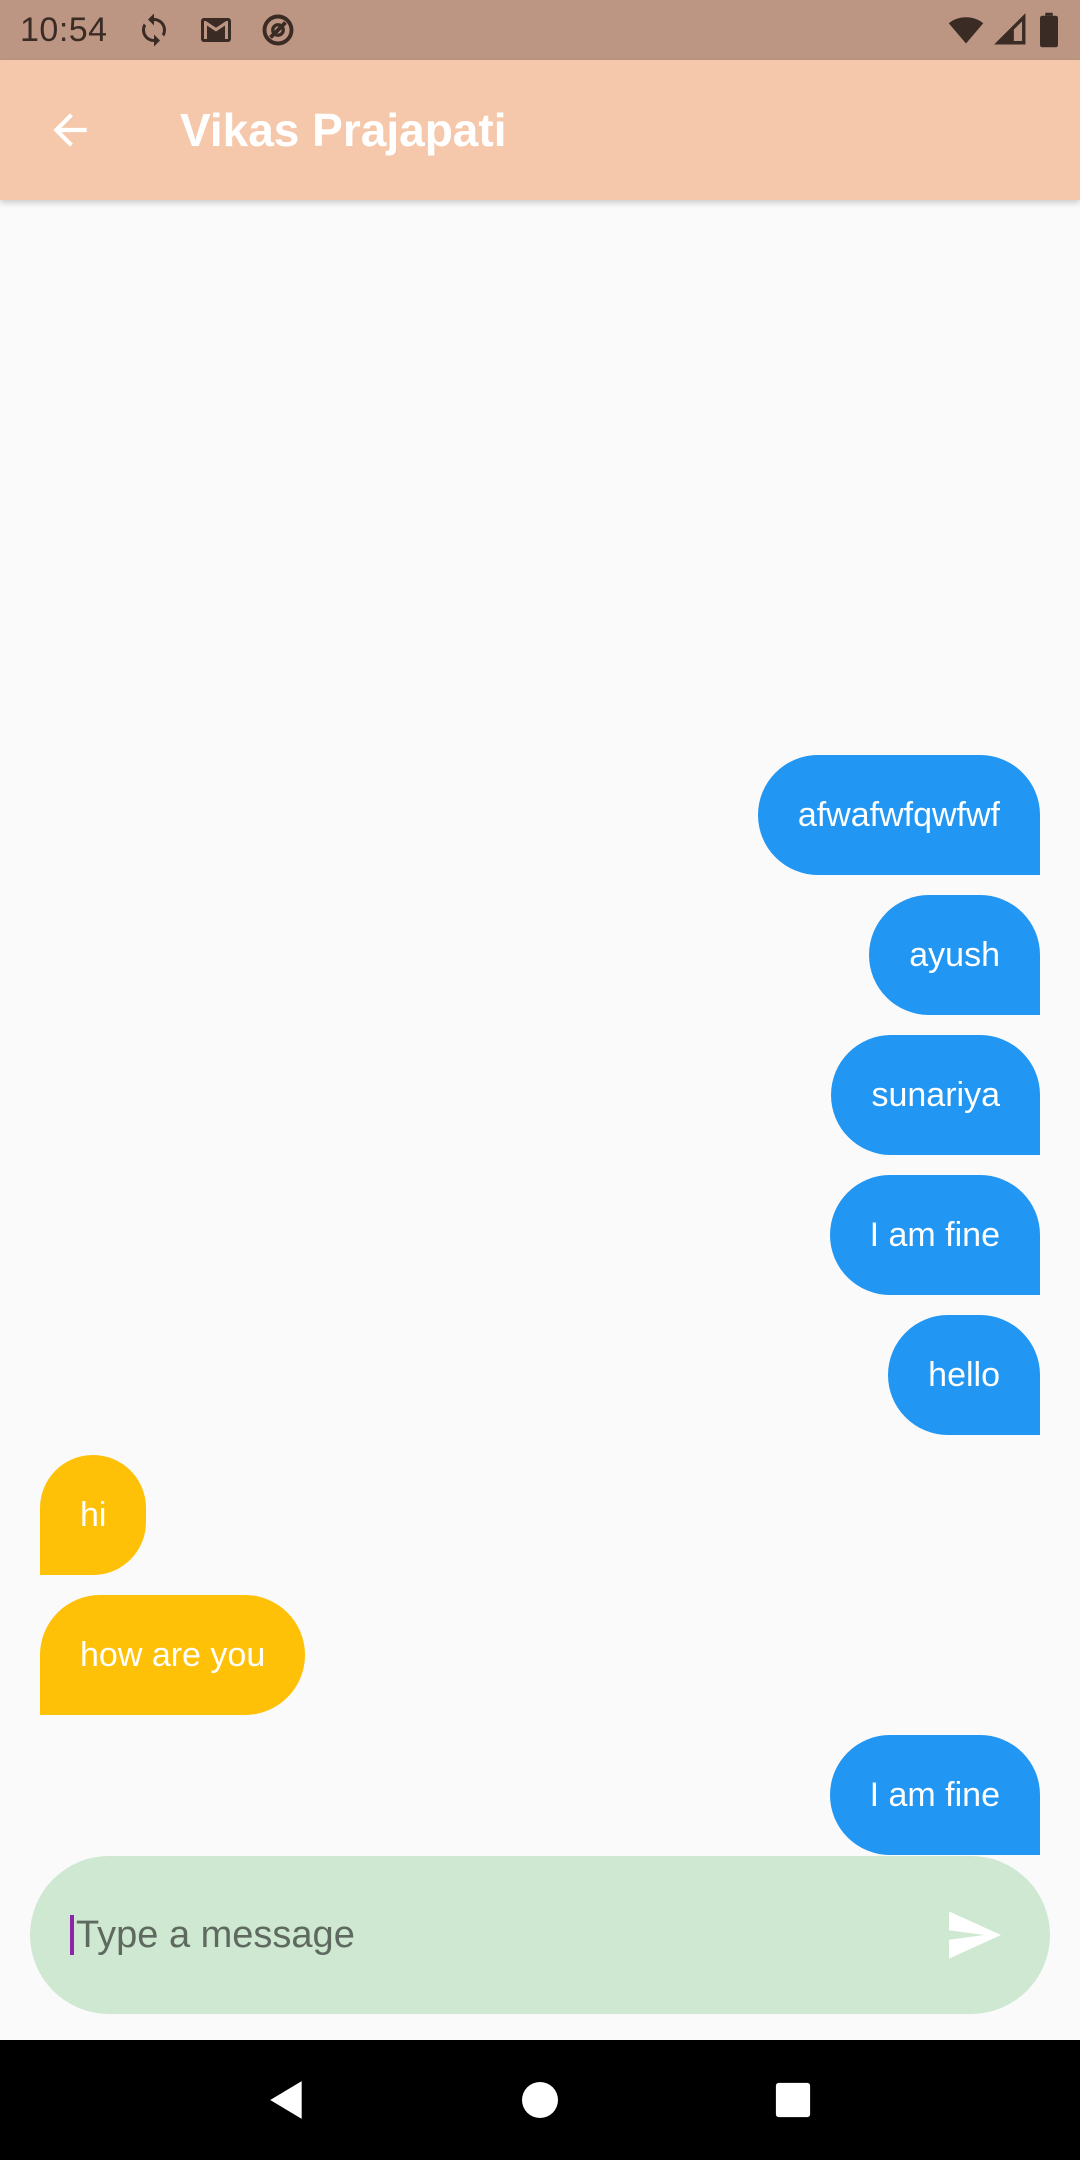  What do you see at coordinates (540, 30) in the screenshot?
I see `status-bar: 10:54` at bounding box center [540, 30].